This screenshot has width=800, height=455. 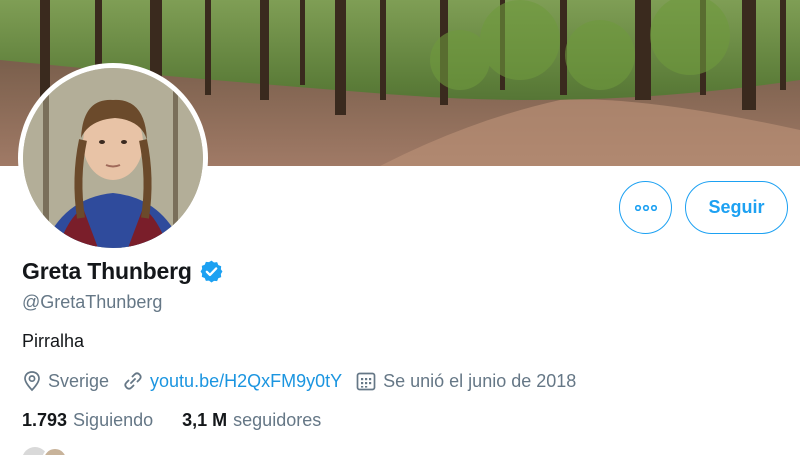 What do you see at coordinates (45, 420) in the screenshot?
I see `following-count: 1.793` at bounding box center [45, 420].